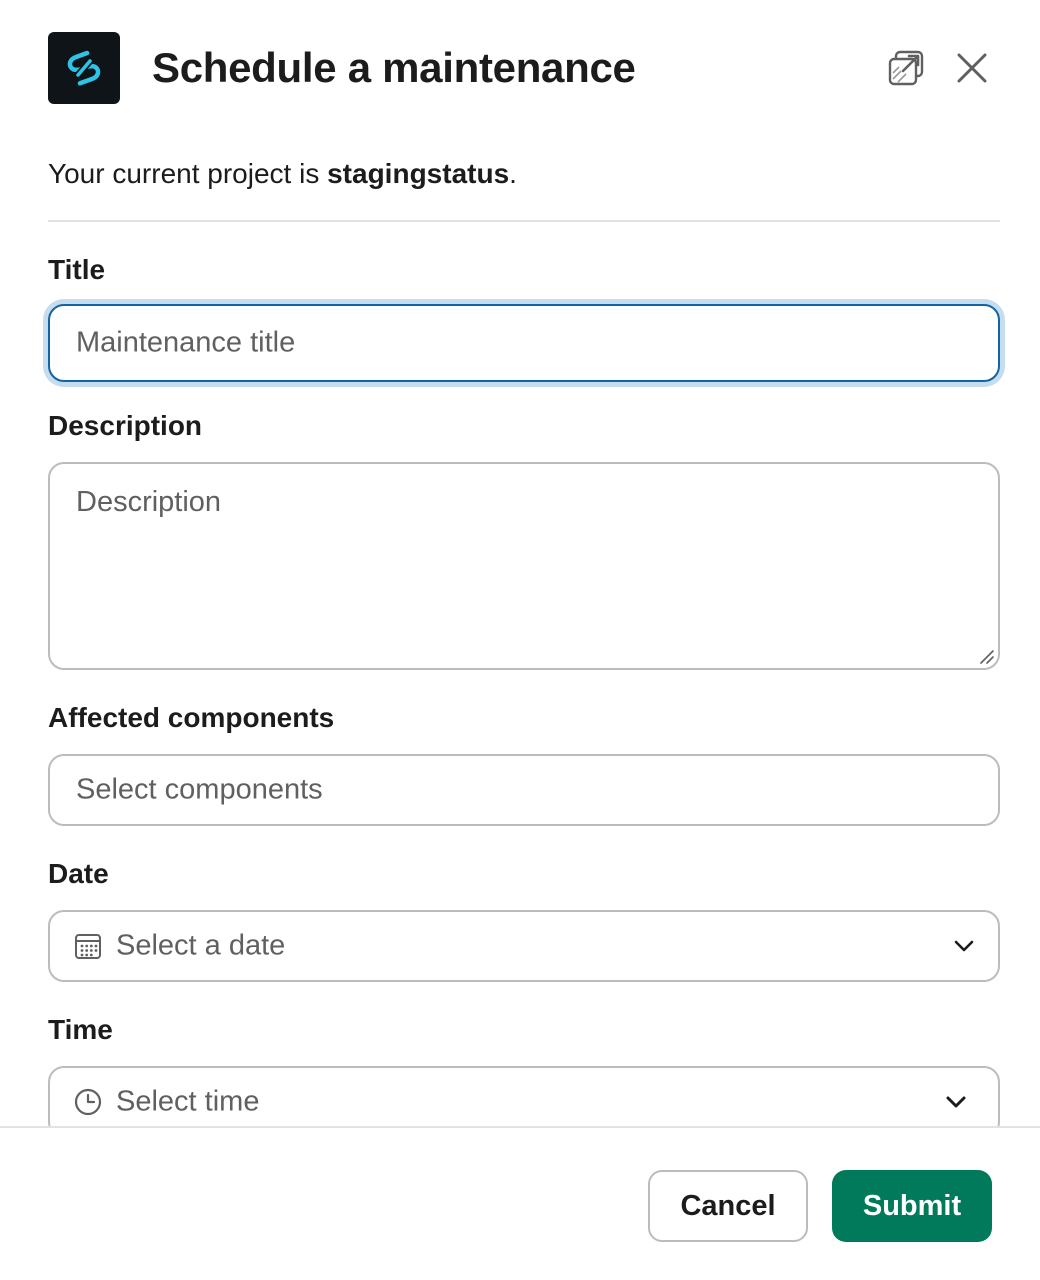  I want to click on project-name: stagingstatus, so click(418, 173).